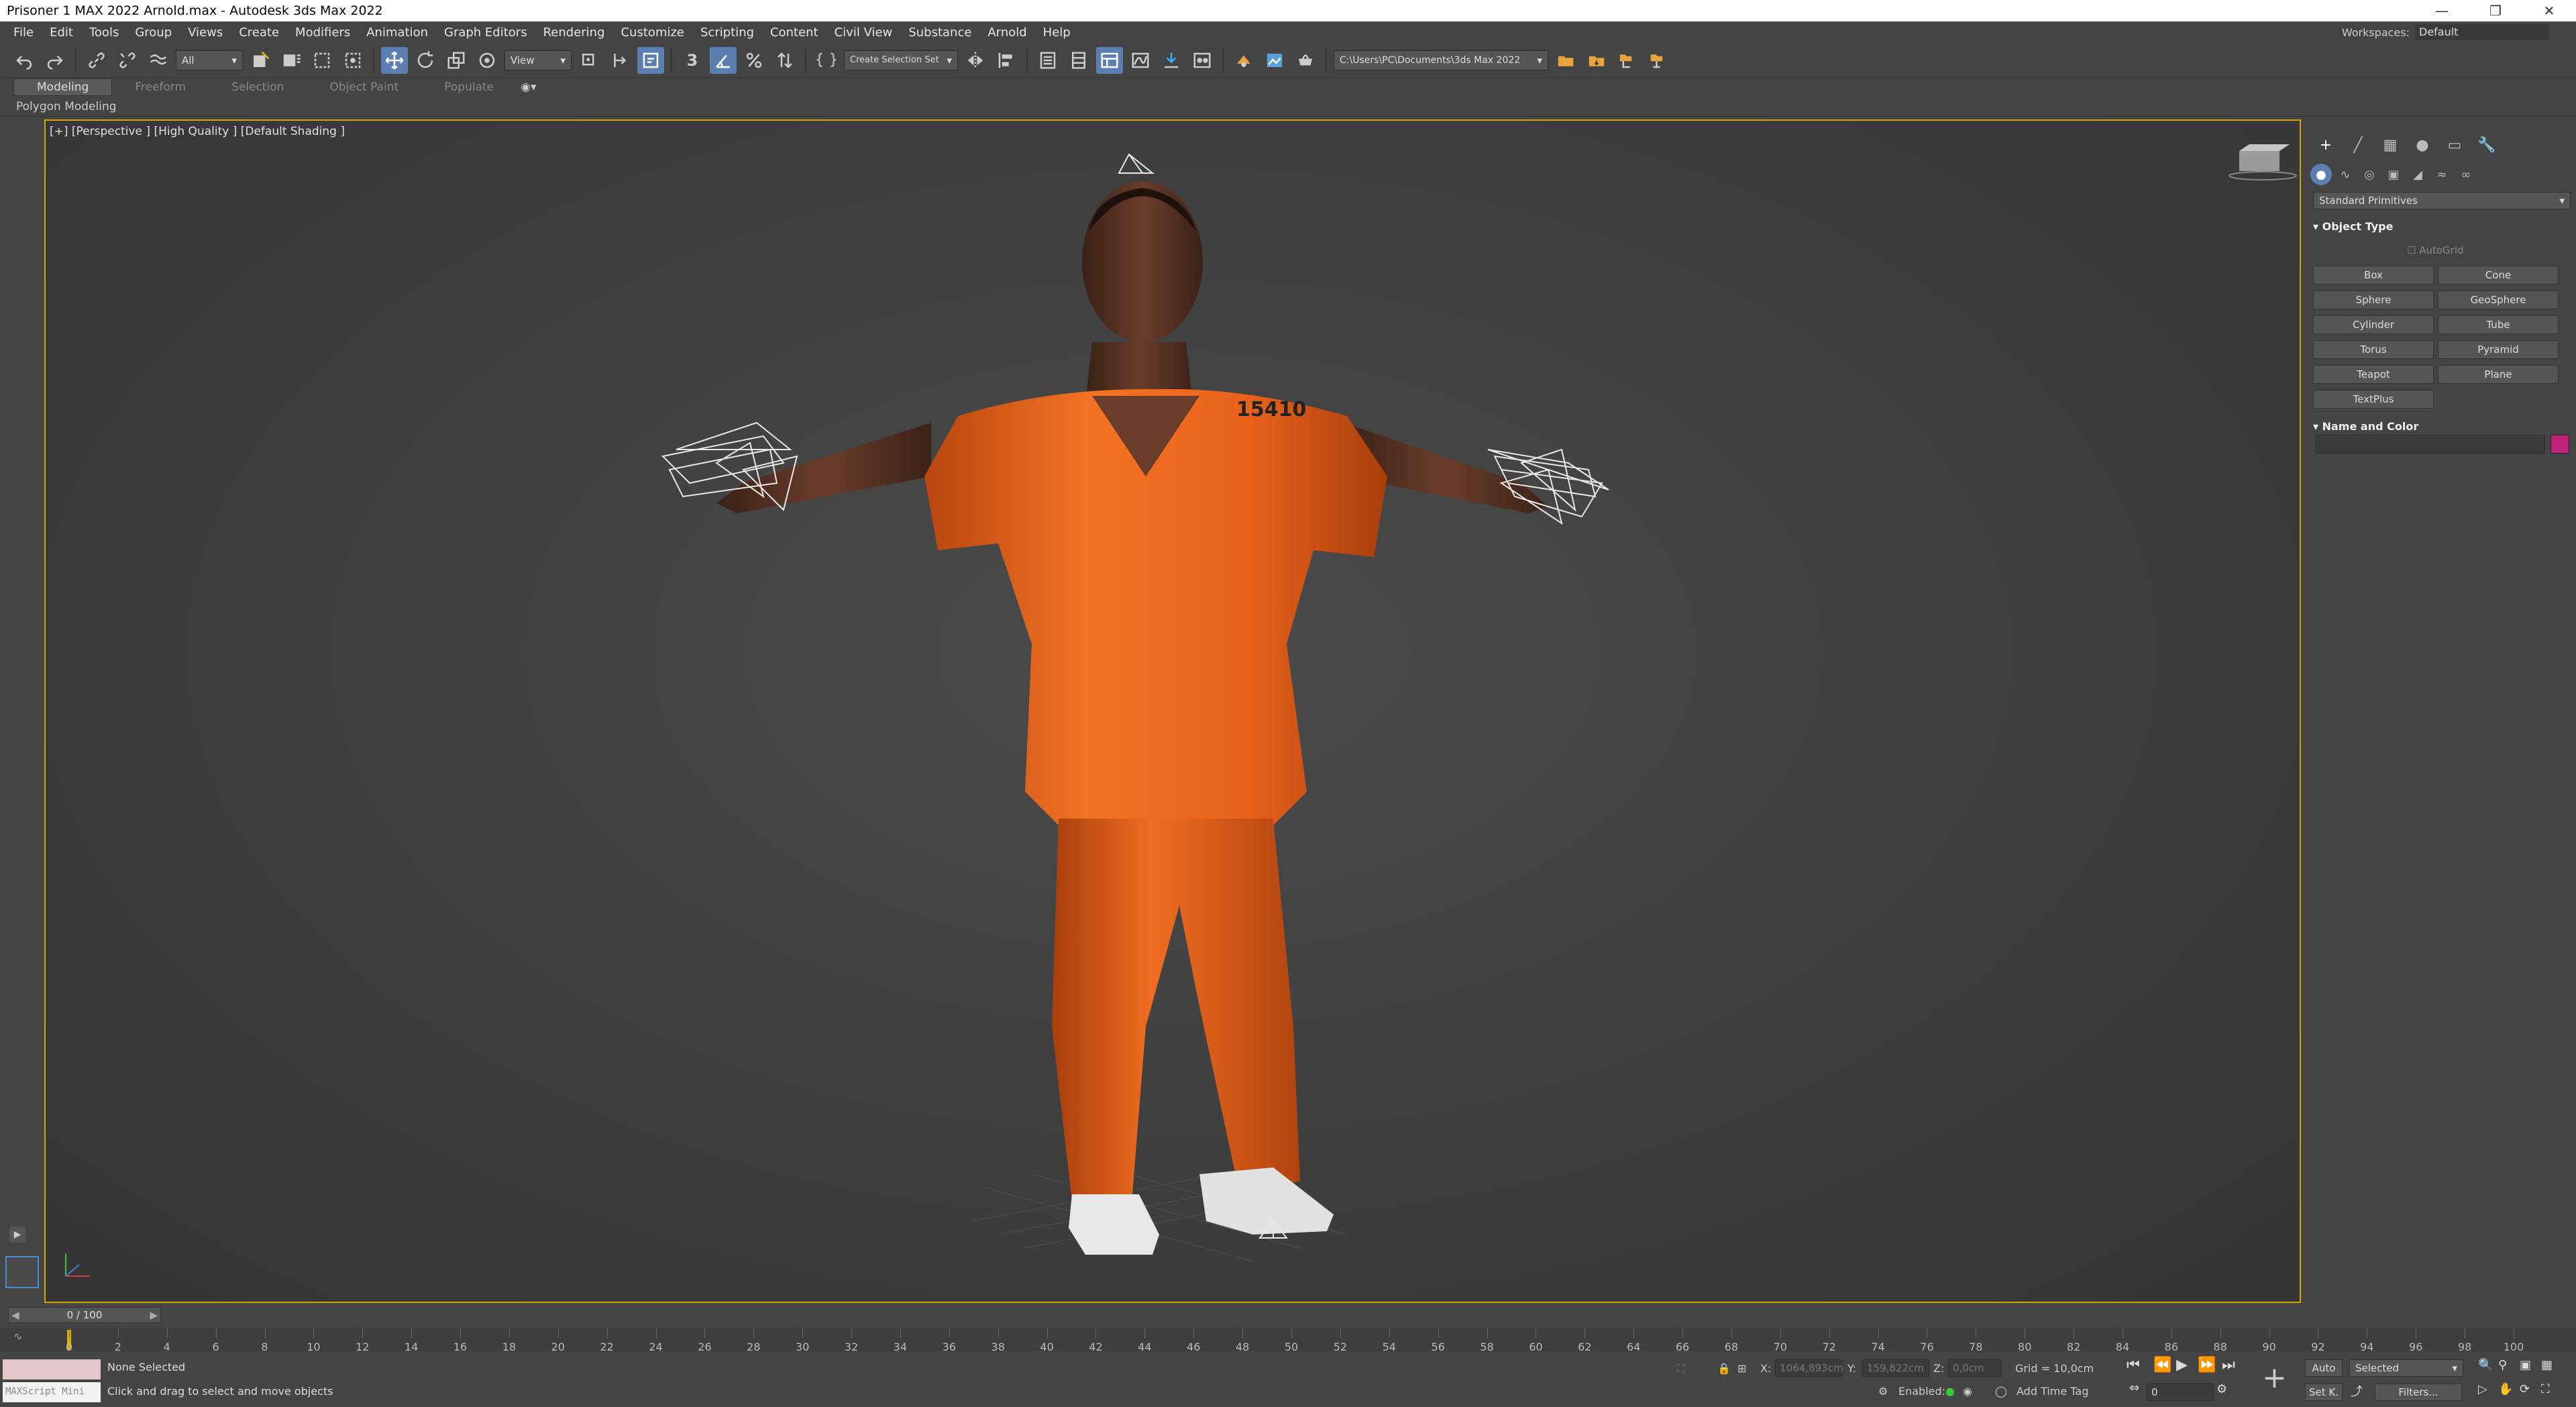 The height and width of the screenshot is (1407, 2576). I want to click on display-icon: ▭, so click(2454, 145).